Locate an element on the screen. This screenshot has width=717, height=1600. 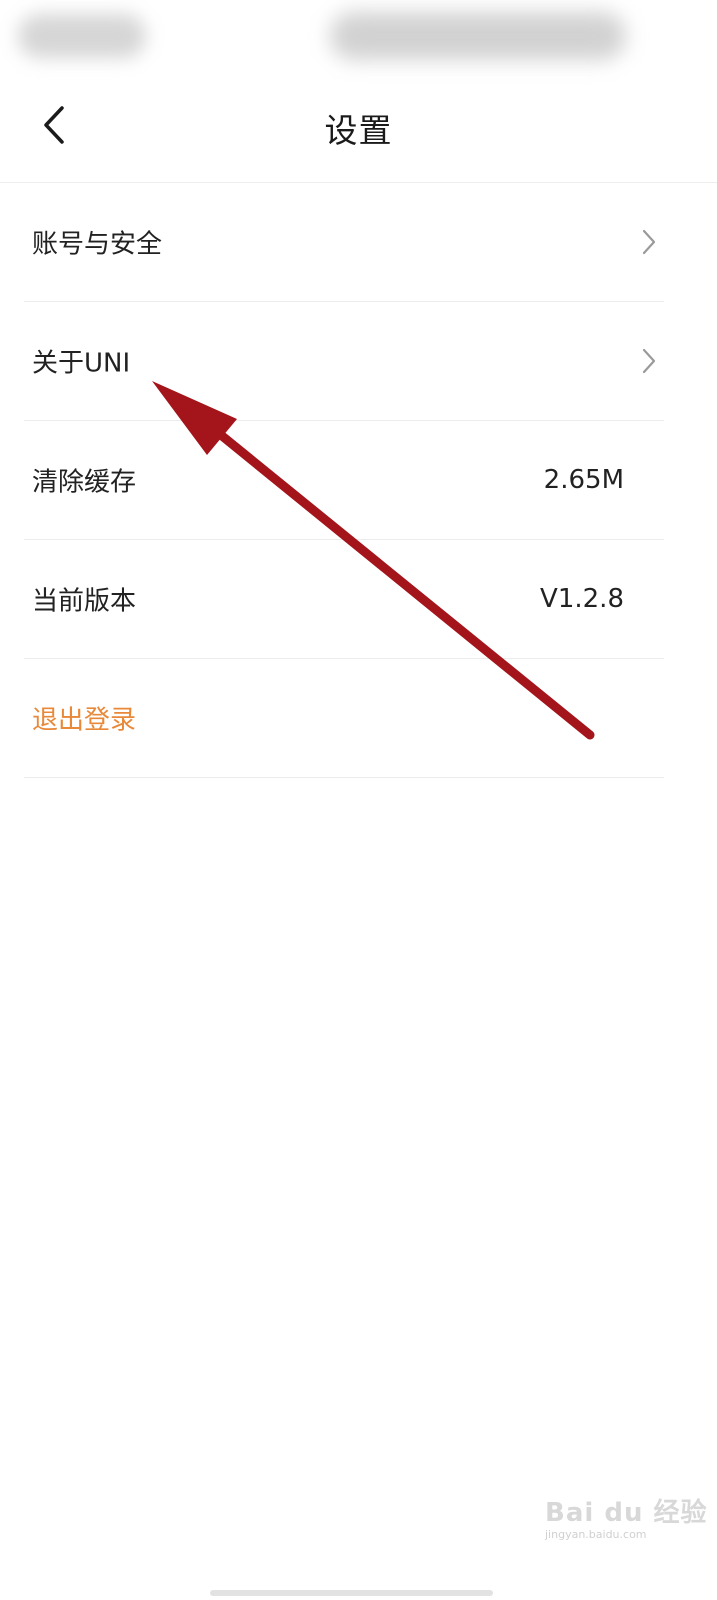
logout-button: 退出登录 is located at coordinates (344, 718).